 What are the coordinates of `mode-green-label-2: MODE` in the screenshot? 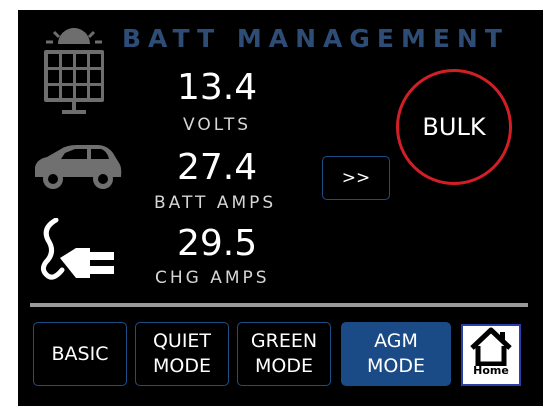 It's located at (284, 366).